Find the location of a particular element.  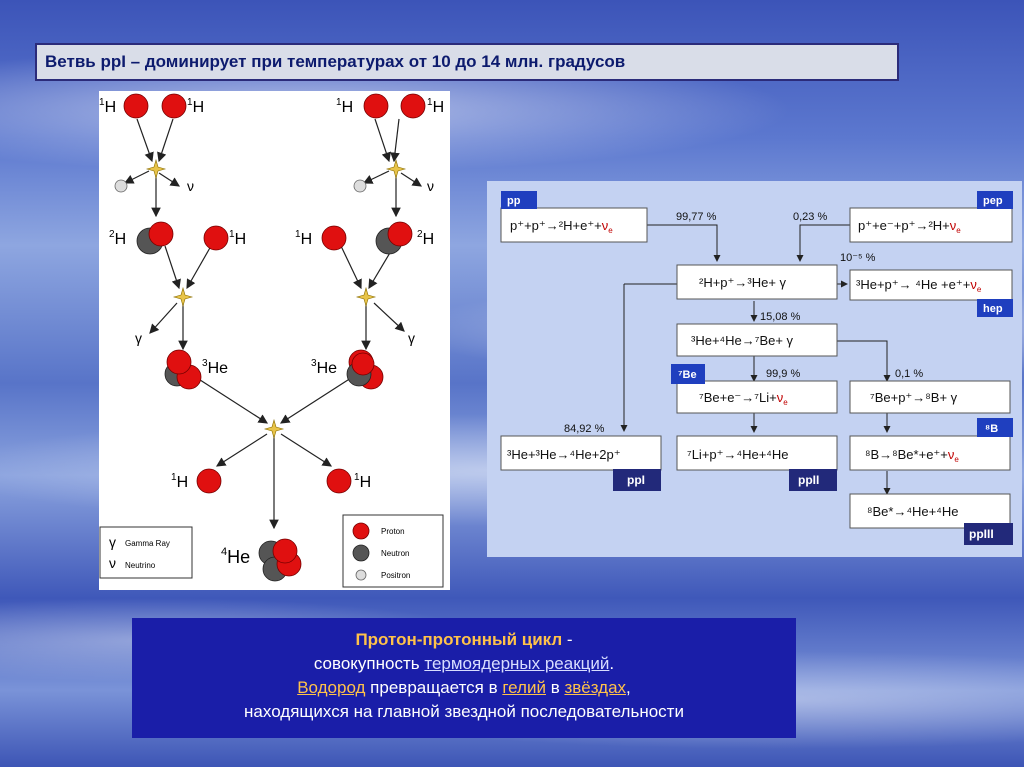

svg-text: 99,77 % is located at coordinates (696, 217).